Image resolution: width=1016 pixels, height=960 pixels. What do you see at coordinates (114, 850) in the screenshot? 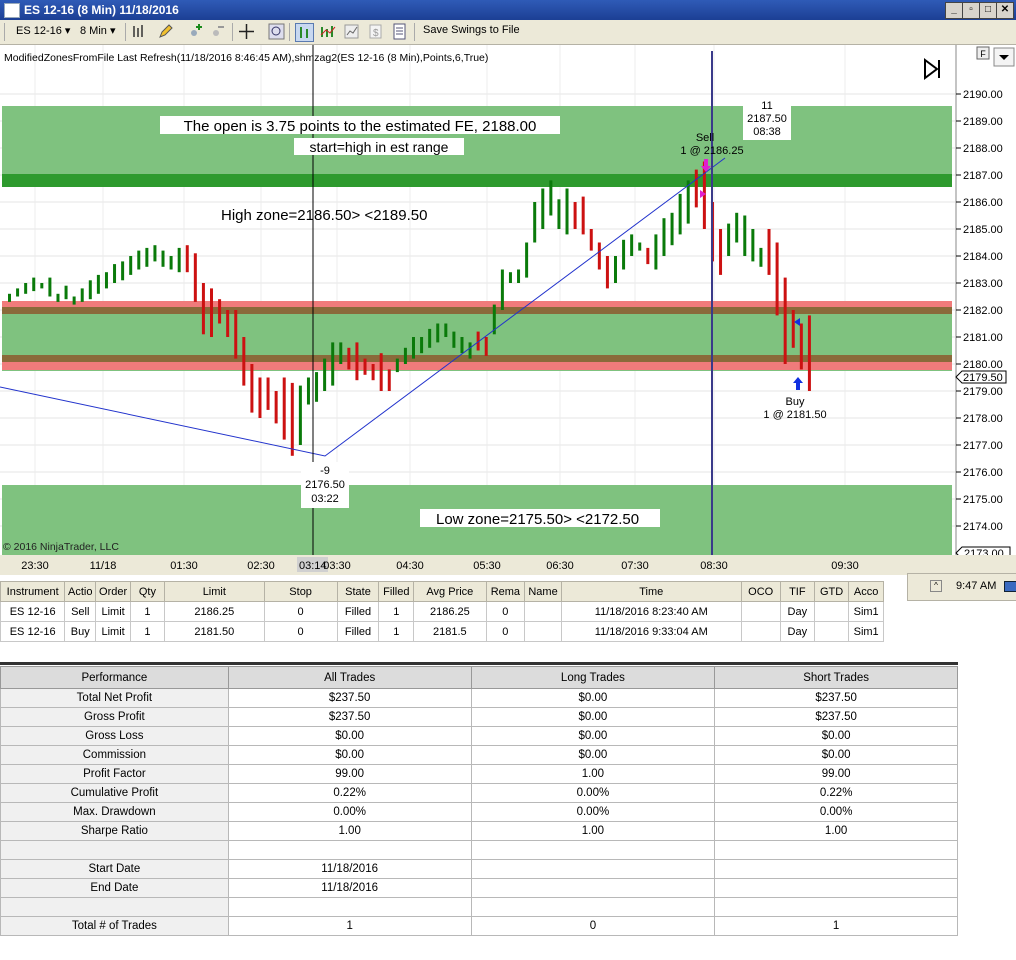
I see `performance-metric-label` at bounding box center [114, 850].